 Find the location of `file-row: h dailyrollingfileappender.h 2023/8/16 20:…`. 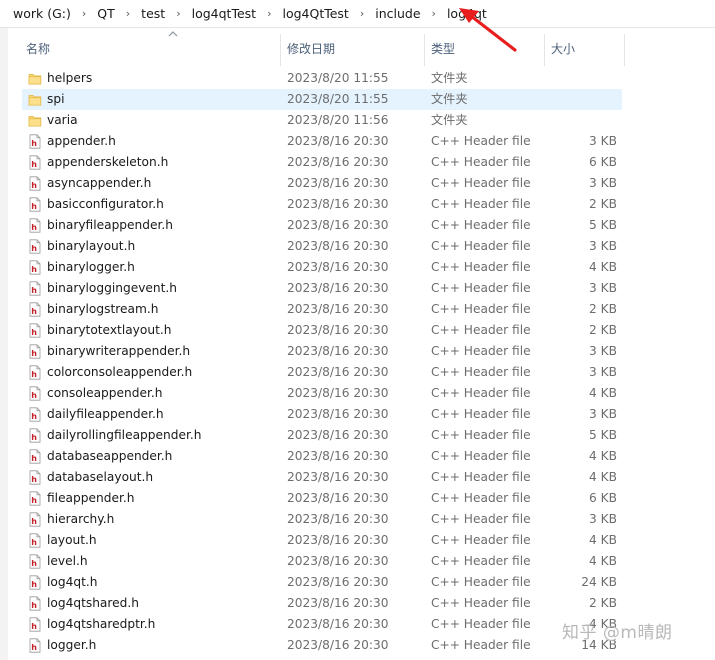

file-row: h dailyrollingfileappender.h 2023/8/16 20:… is located at coordinates (322, 435).